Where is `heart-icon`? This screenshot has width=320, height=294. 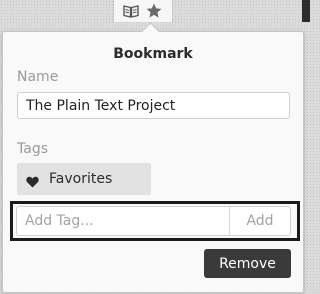
heart-icon is located at coordinates (32, 180).